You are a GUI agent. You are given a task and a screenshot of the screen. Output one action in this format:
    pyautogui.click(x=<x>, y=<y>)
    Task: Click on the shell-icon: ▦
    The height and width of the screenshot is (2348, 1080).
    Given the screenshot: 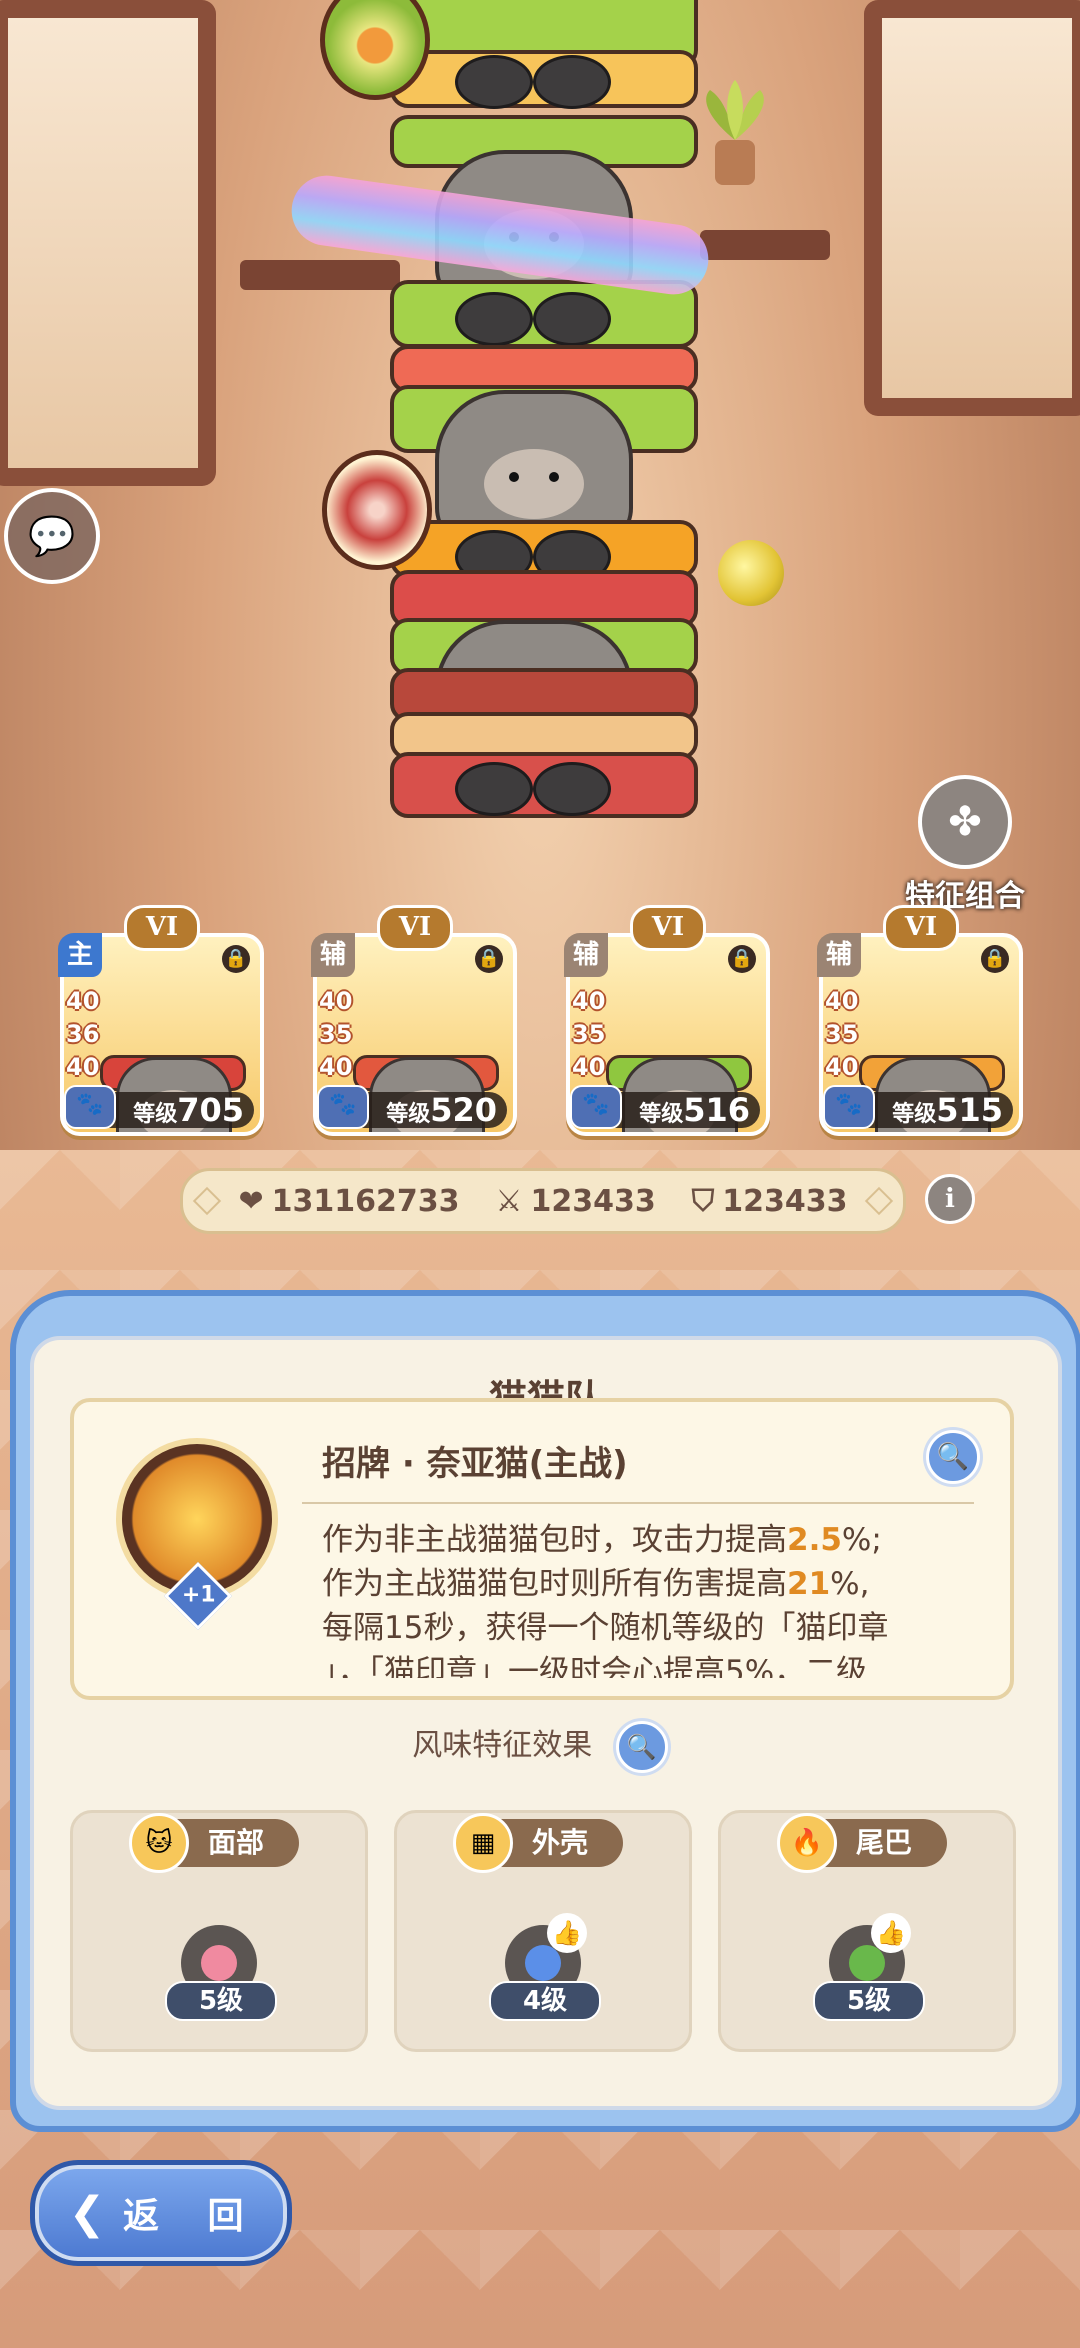 What is the action you would take?
    pyautogui.click(x=483, y=1843)
    